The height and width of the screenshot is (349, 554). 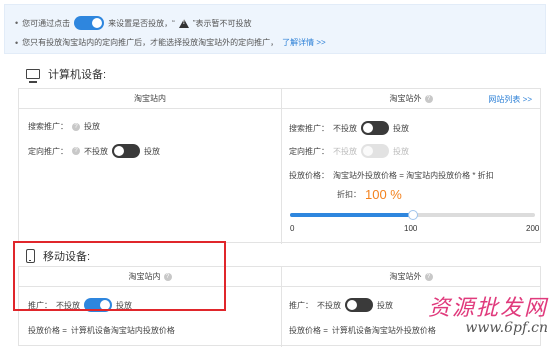 I want to click on slider-min-label: 0, so click(x=292, y=228).